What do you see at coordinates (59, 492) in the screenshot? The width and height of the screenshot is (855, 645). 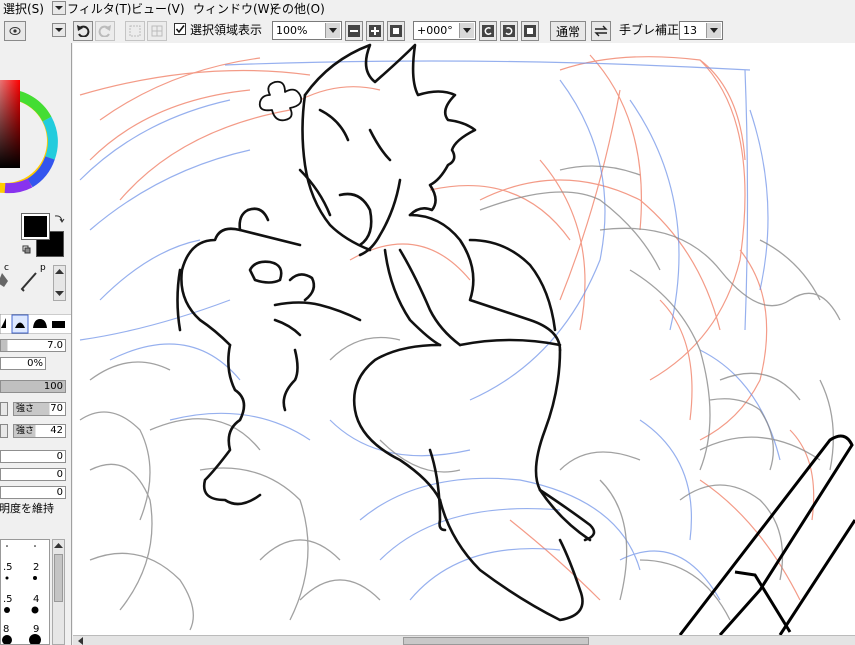 I see `param3-value: 0` at bounding box center [59, 492].